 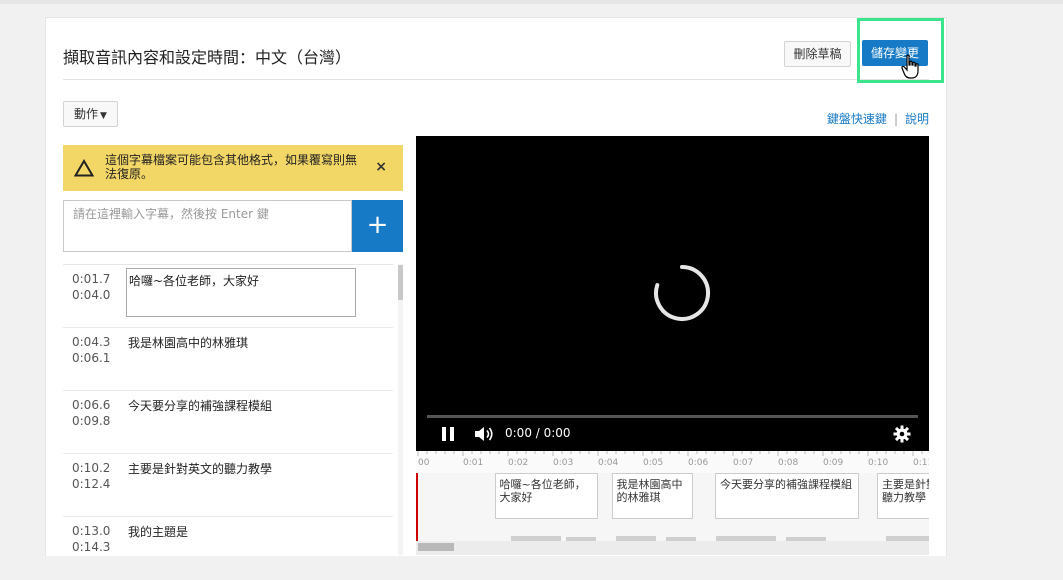 What do you see at coordinates (84, 168) in the screenshot?
I see `warning-icon` at bounding box center [84, 168].